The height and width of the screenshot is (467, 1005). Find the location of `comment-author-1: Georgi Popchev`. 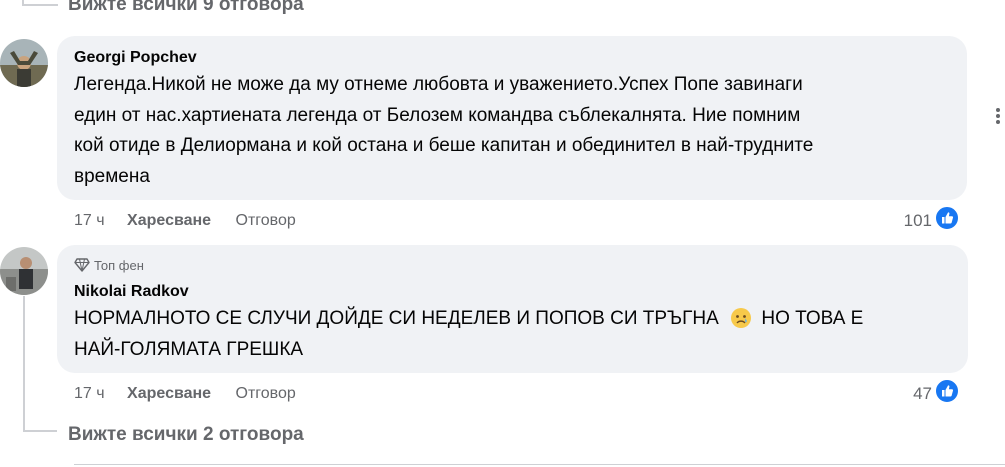

comment-author-1: Georgi Popchev is located at coordinates (135, 58).